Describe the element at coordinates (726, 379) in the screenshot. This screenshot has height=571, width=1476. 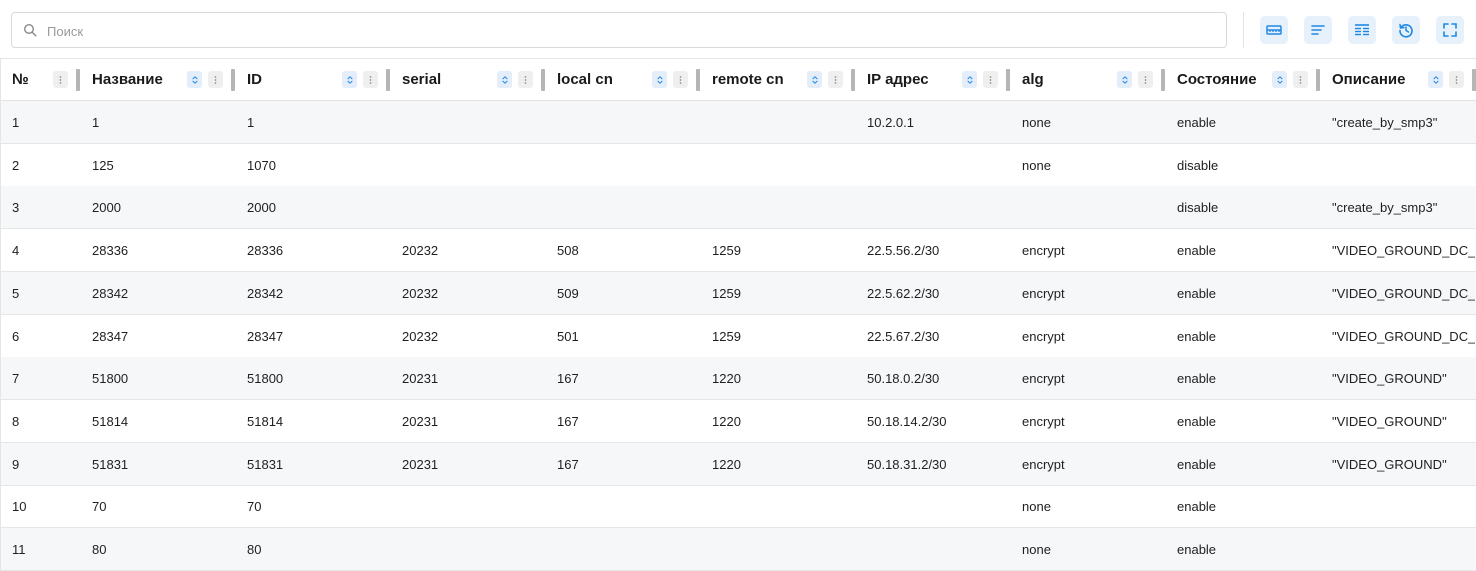
I see `cell-remote-cn: 1220` at that location.